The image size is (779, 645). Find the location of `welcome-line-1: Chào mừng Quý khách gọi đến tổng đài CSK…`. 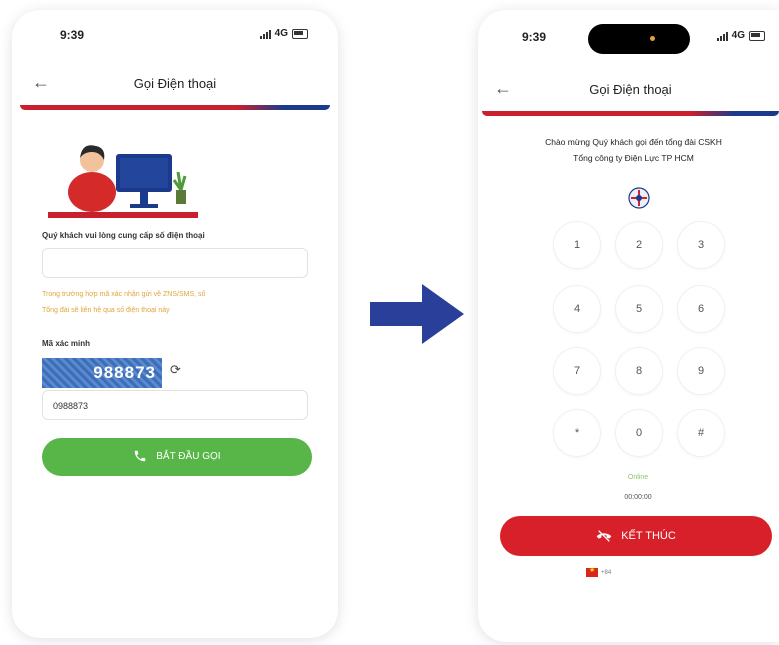

welcome-line-1: Chào mừng Quý khách gọi đến tổng đài CSK… is located at coordinates (633, 142).